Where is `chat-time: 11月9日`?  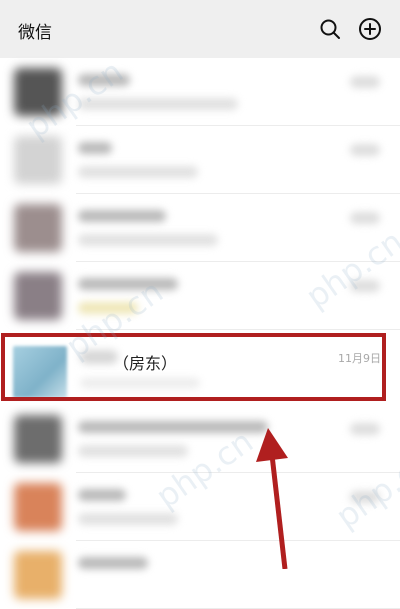
chat-time: 11月9日 is located at coordinates (359, 358).